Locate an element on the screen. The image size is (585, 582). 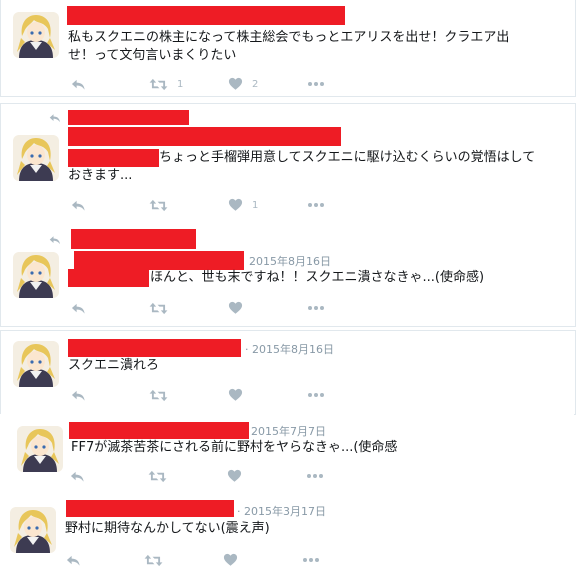
like-count: 1 is located at coordinates (255, 205).